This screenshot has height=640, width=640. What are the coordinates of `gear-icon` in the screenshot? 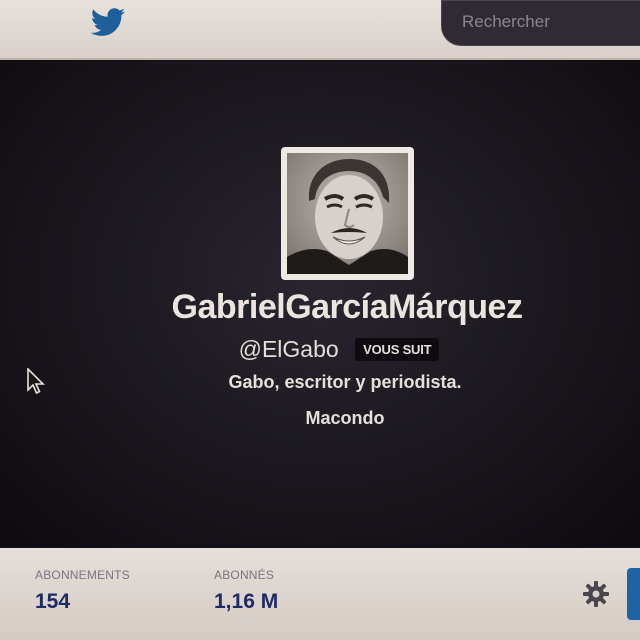 It's located at (596, 594).